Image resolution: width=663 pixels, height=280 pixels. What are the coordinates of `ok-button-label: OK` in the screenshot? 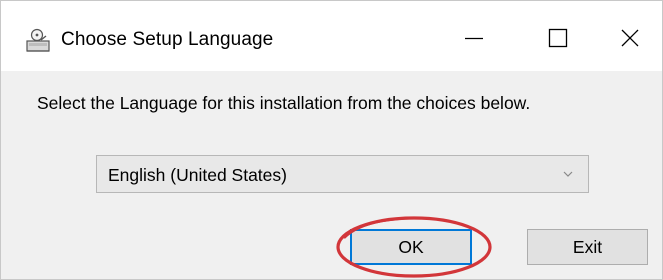 It's located at (411, 246).